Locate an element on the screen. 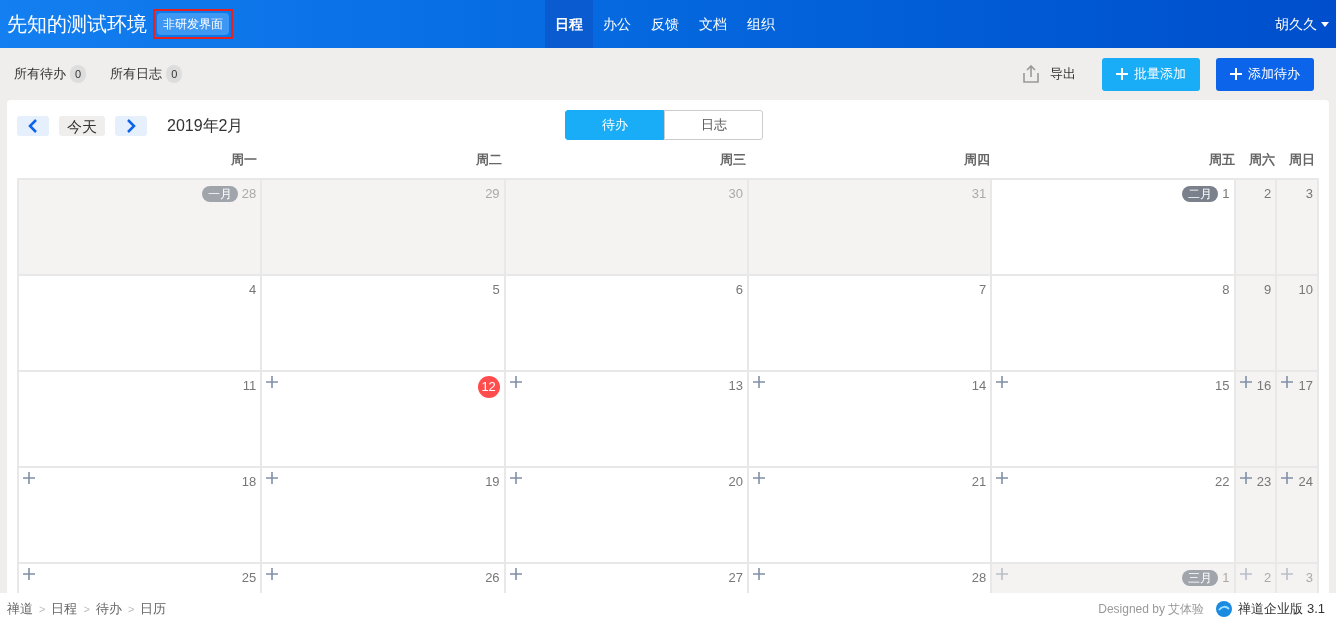  filter-link: 所有日志 is located at coordinates (136, 74).